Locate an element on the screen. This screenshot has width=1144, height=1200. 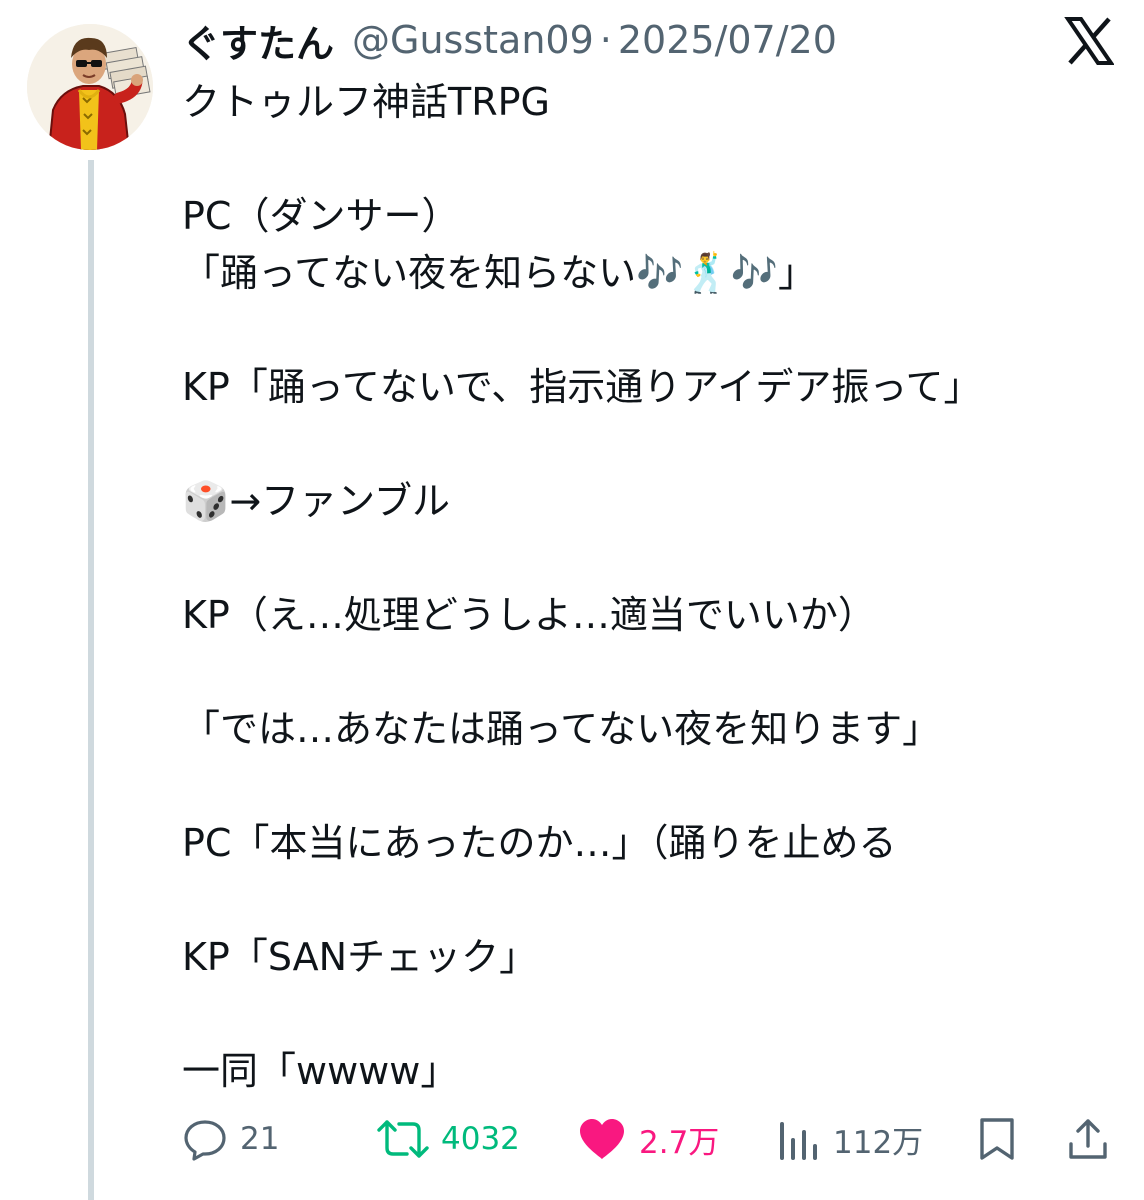
retweet-count: 4032 is located at coordinates (480, 1139).